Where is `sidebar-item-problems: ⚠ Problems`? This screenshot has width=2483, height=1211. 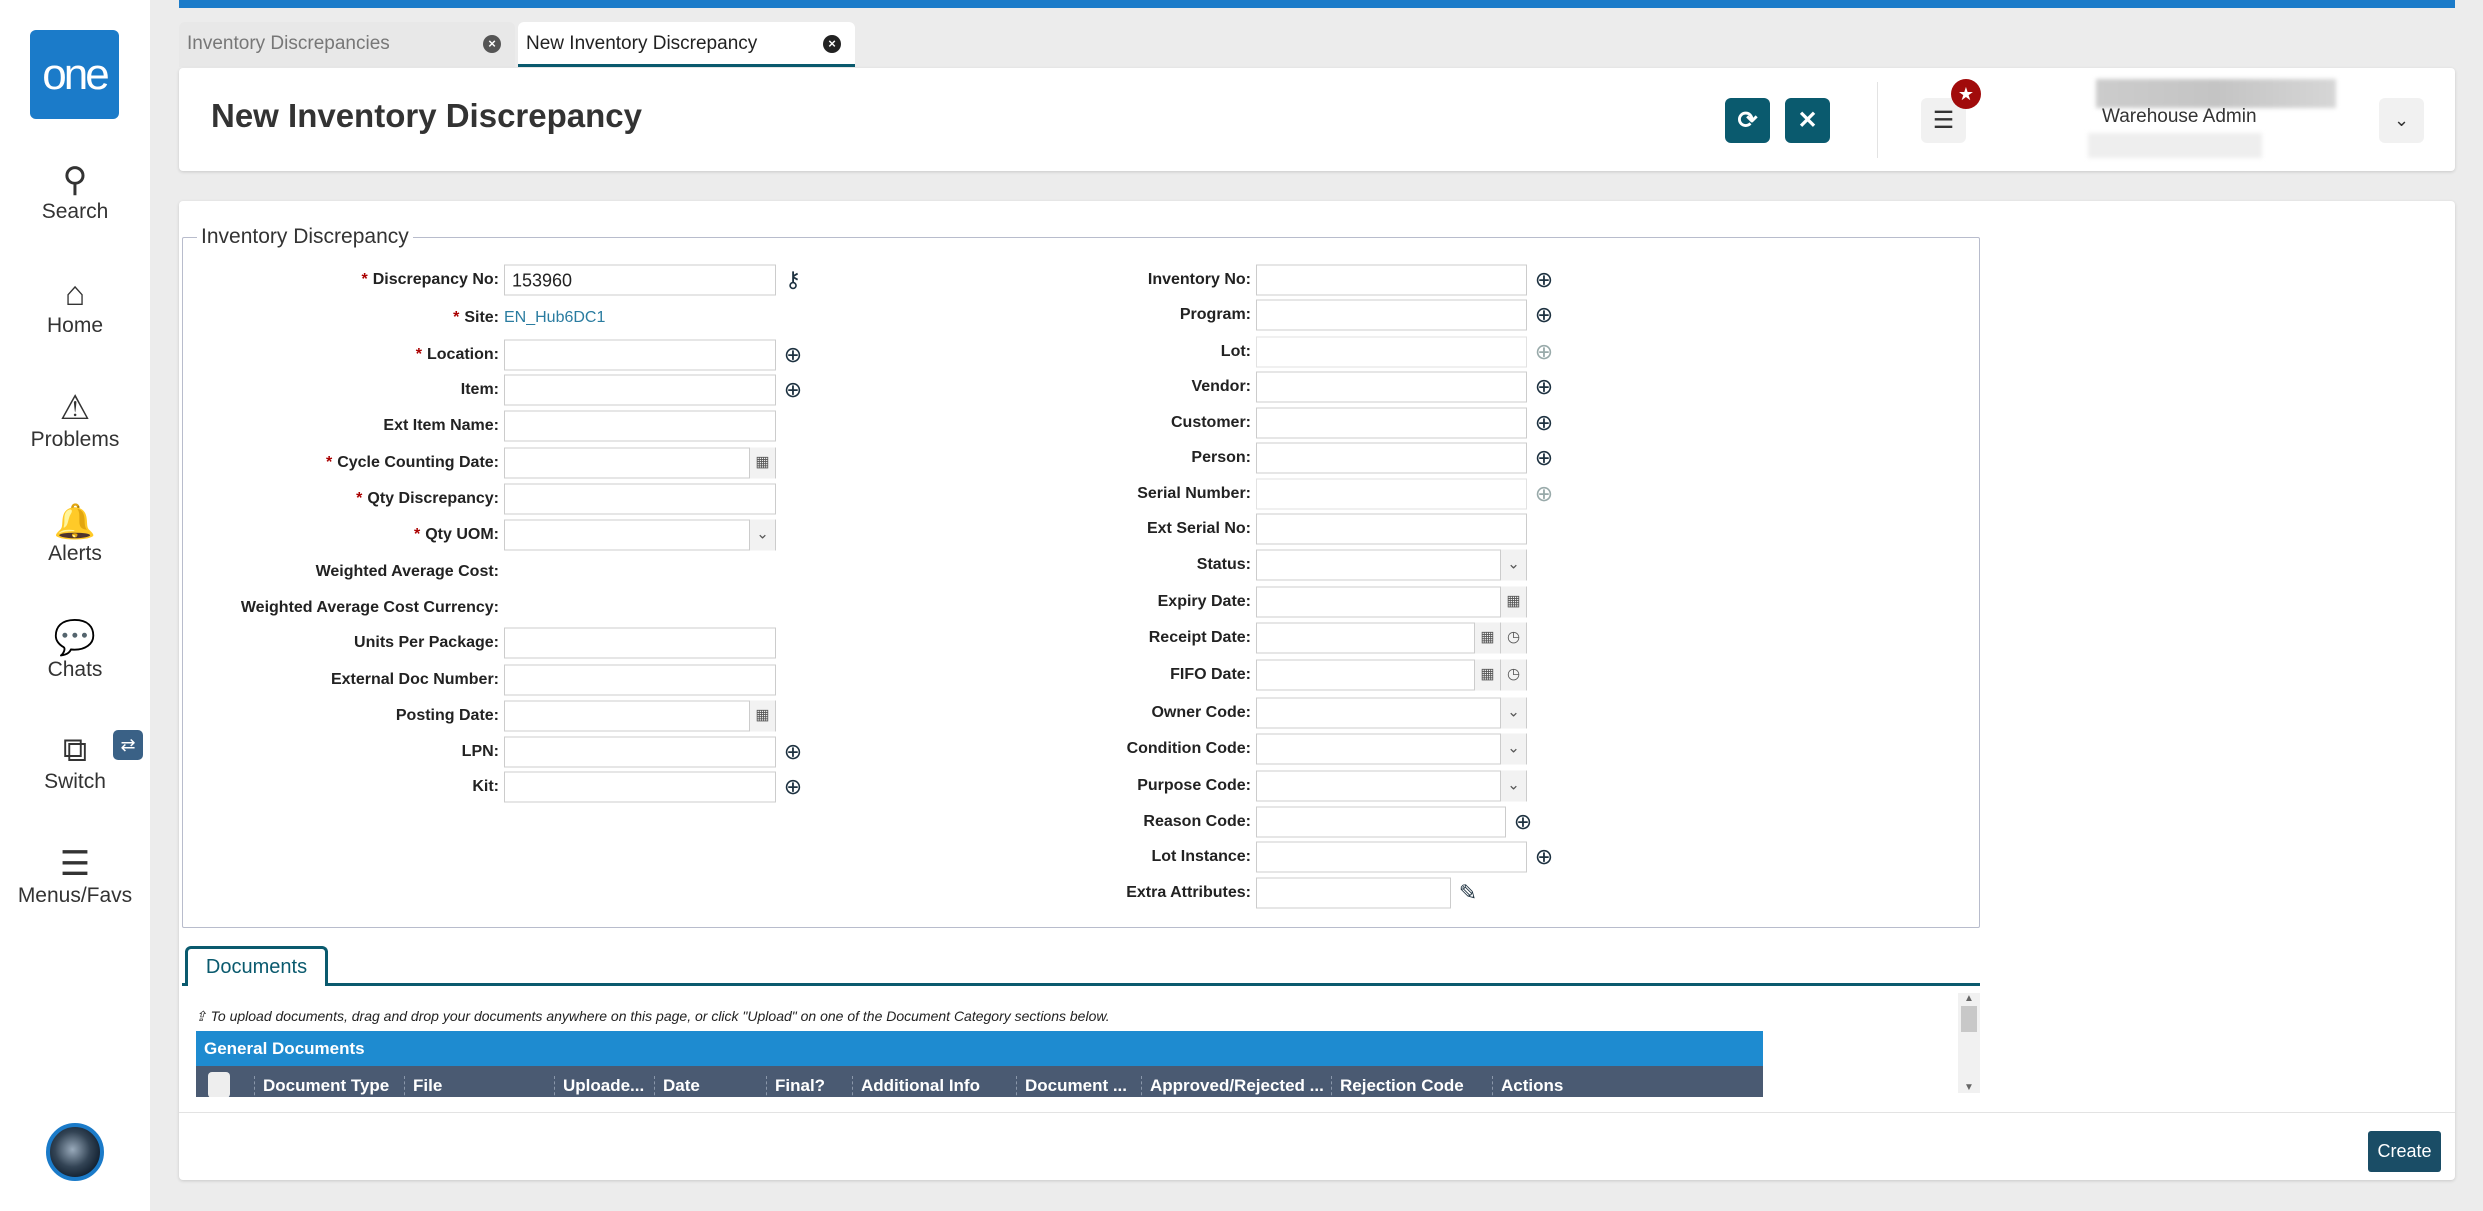 sidebar-item-problems: ⚠ Problems is located at coordinates (75, 420).